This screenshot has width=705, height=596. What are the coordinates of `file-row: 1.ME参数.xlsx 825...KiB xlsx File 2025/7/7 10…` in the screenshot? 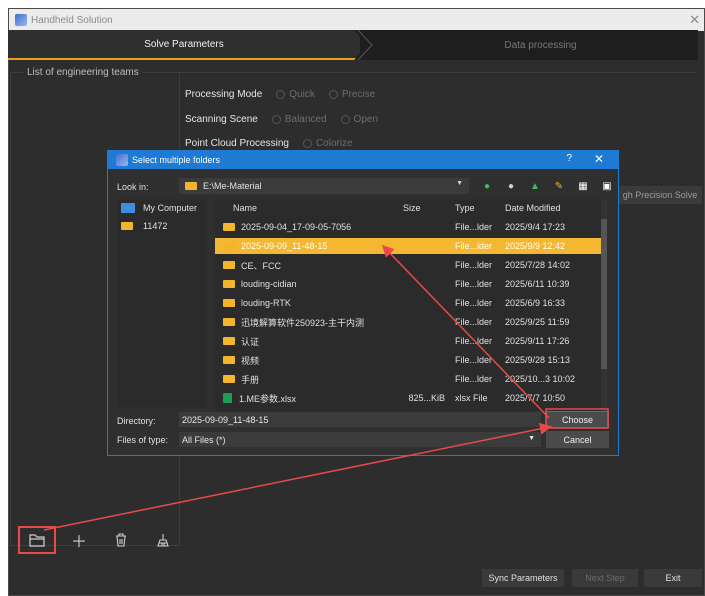 It's located at (408, 398).